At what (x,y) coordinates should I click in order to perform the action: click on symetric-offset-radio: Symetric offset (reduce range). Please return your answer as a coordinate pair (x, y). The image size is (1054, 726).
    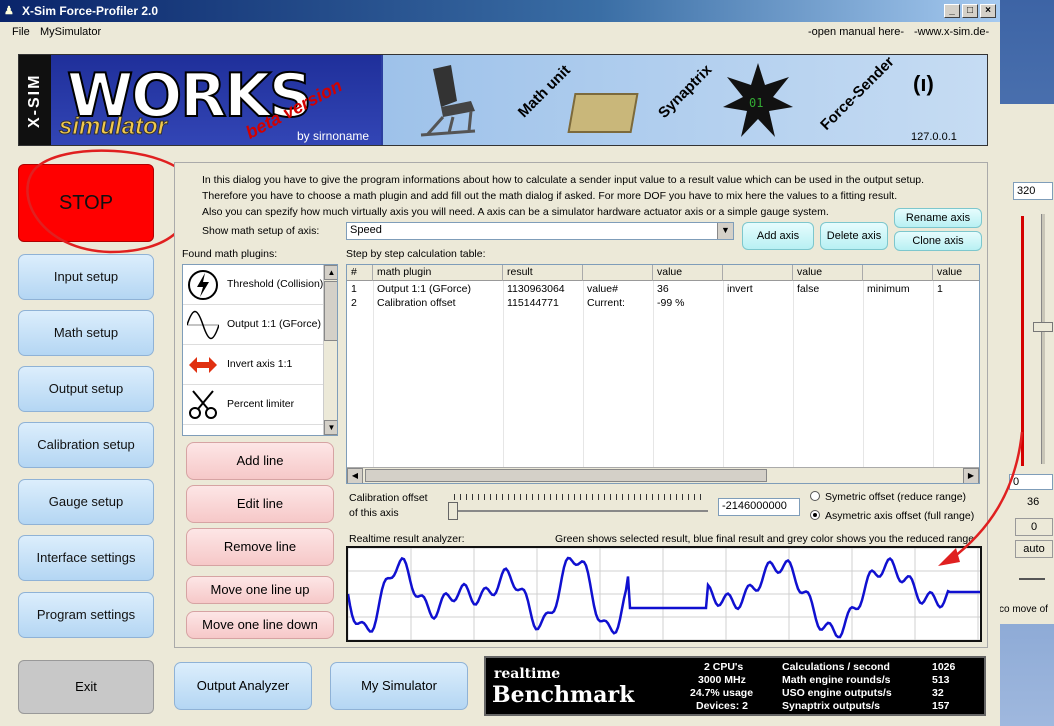
    Looking at the image, I should click on (888, 497).